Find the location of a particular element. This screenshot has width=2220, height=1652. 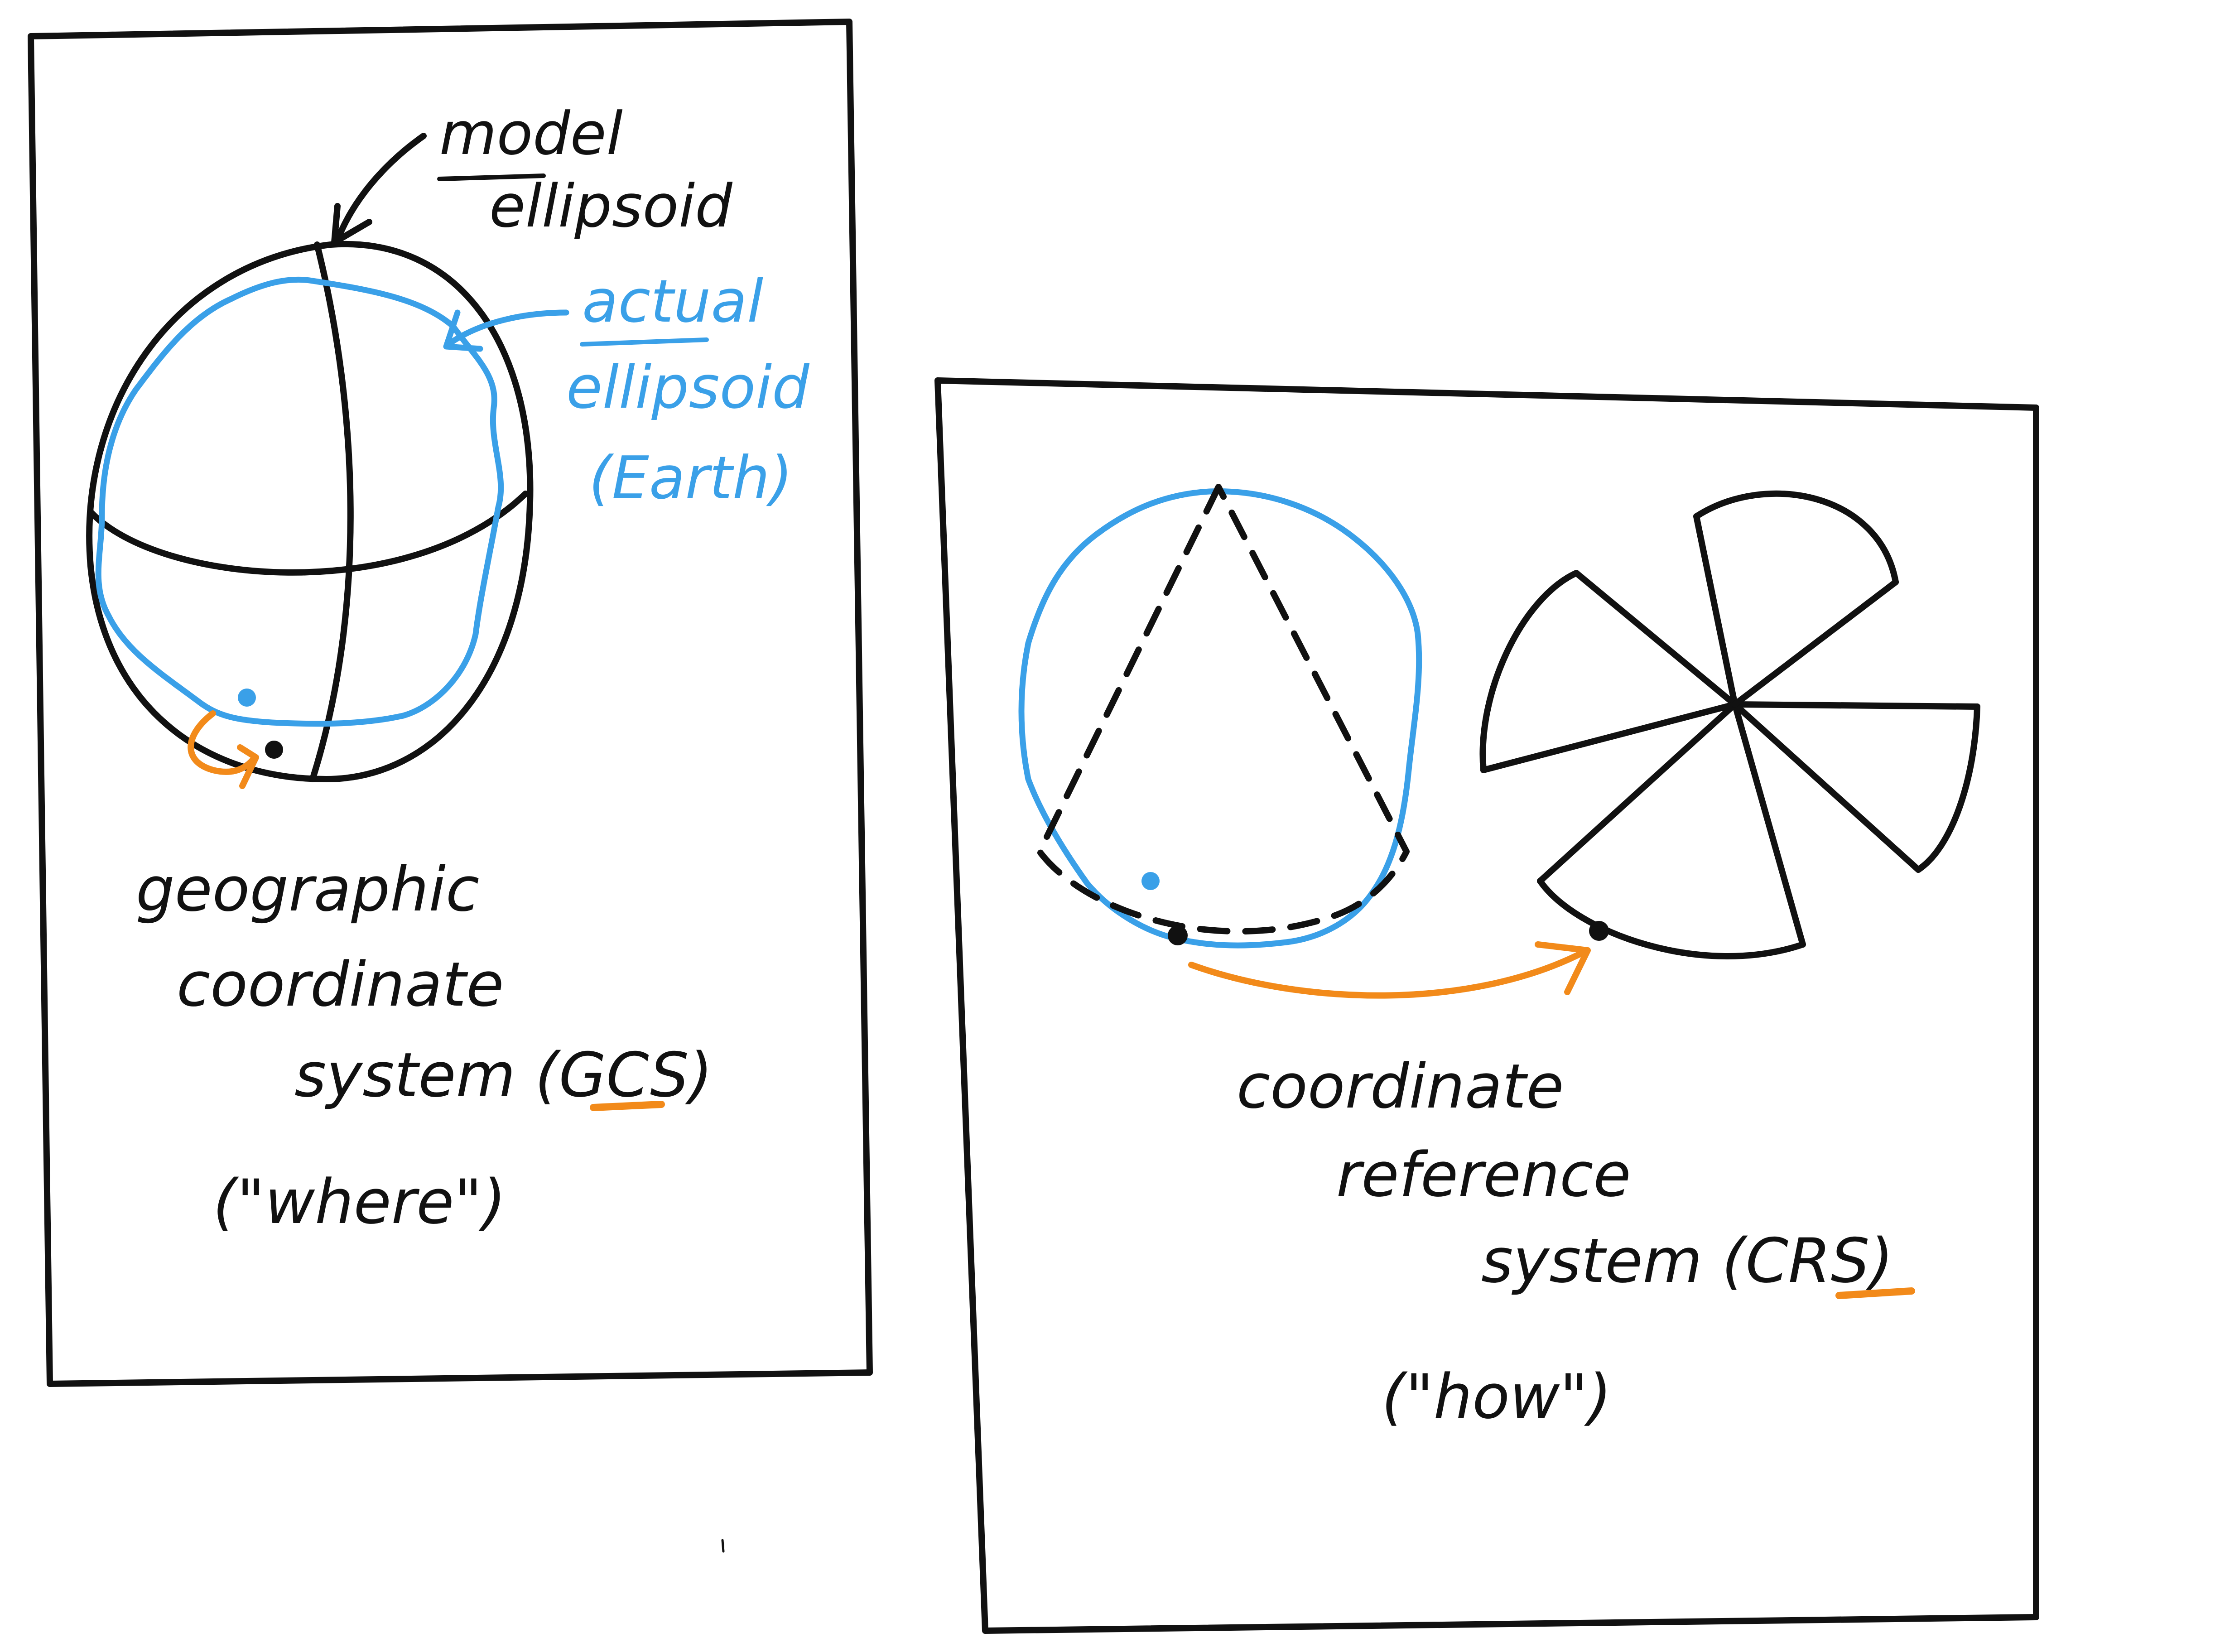

actual-point is located at coordinates (247, 698).